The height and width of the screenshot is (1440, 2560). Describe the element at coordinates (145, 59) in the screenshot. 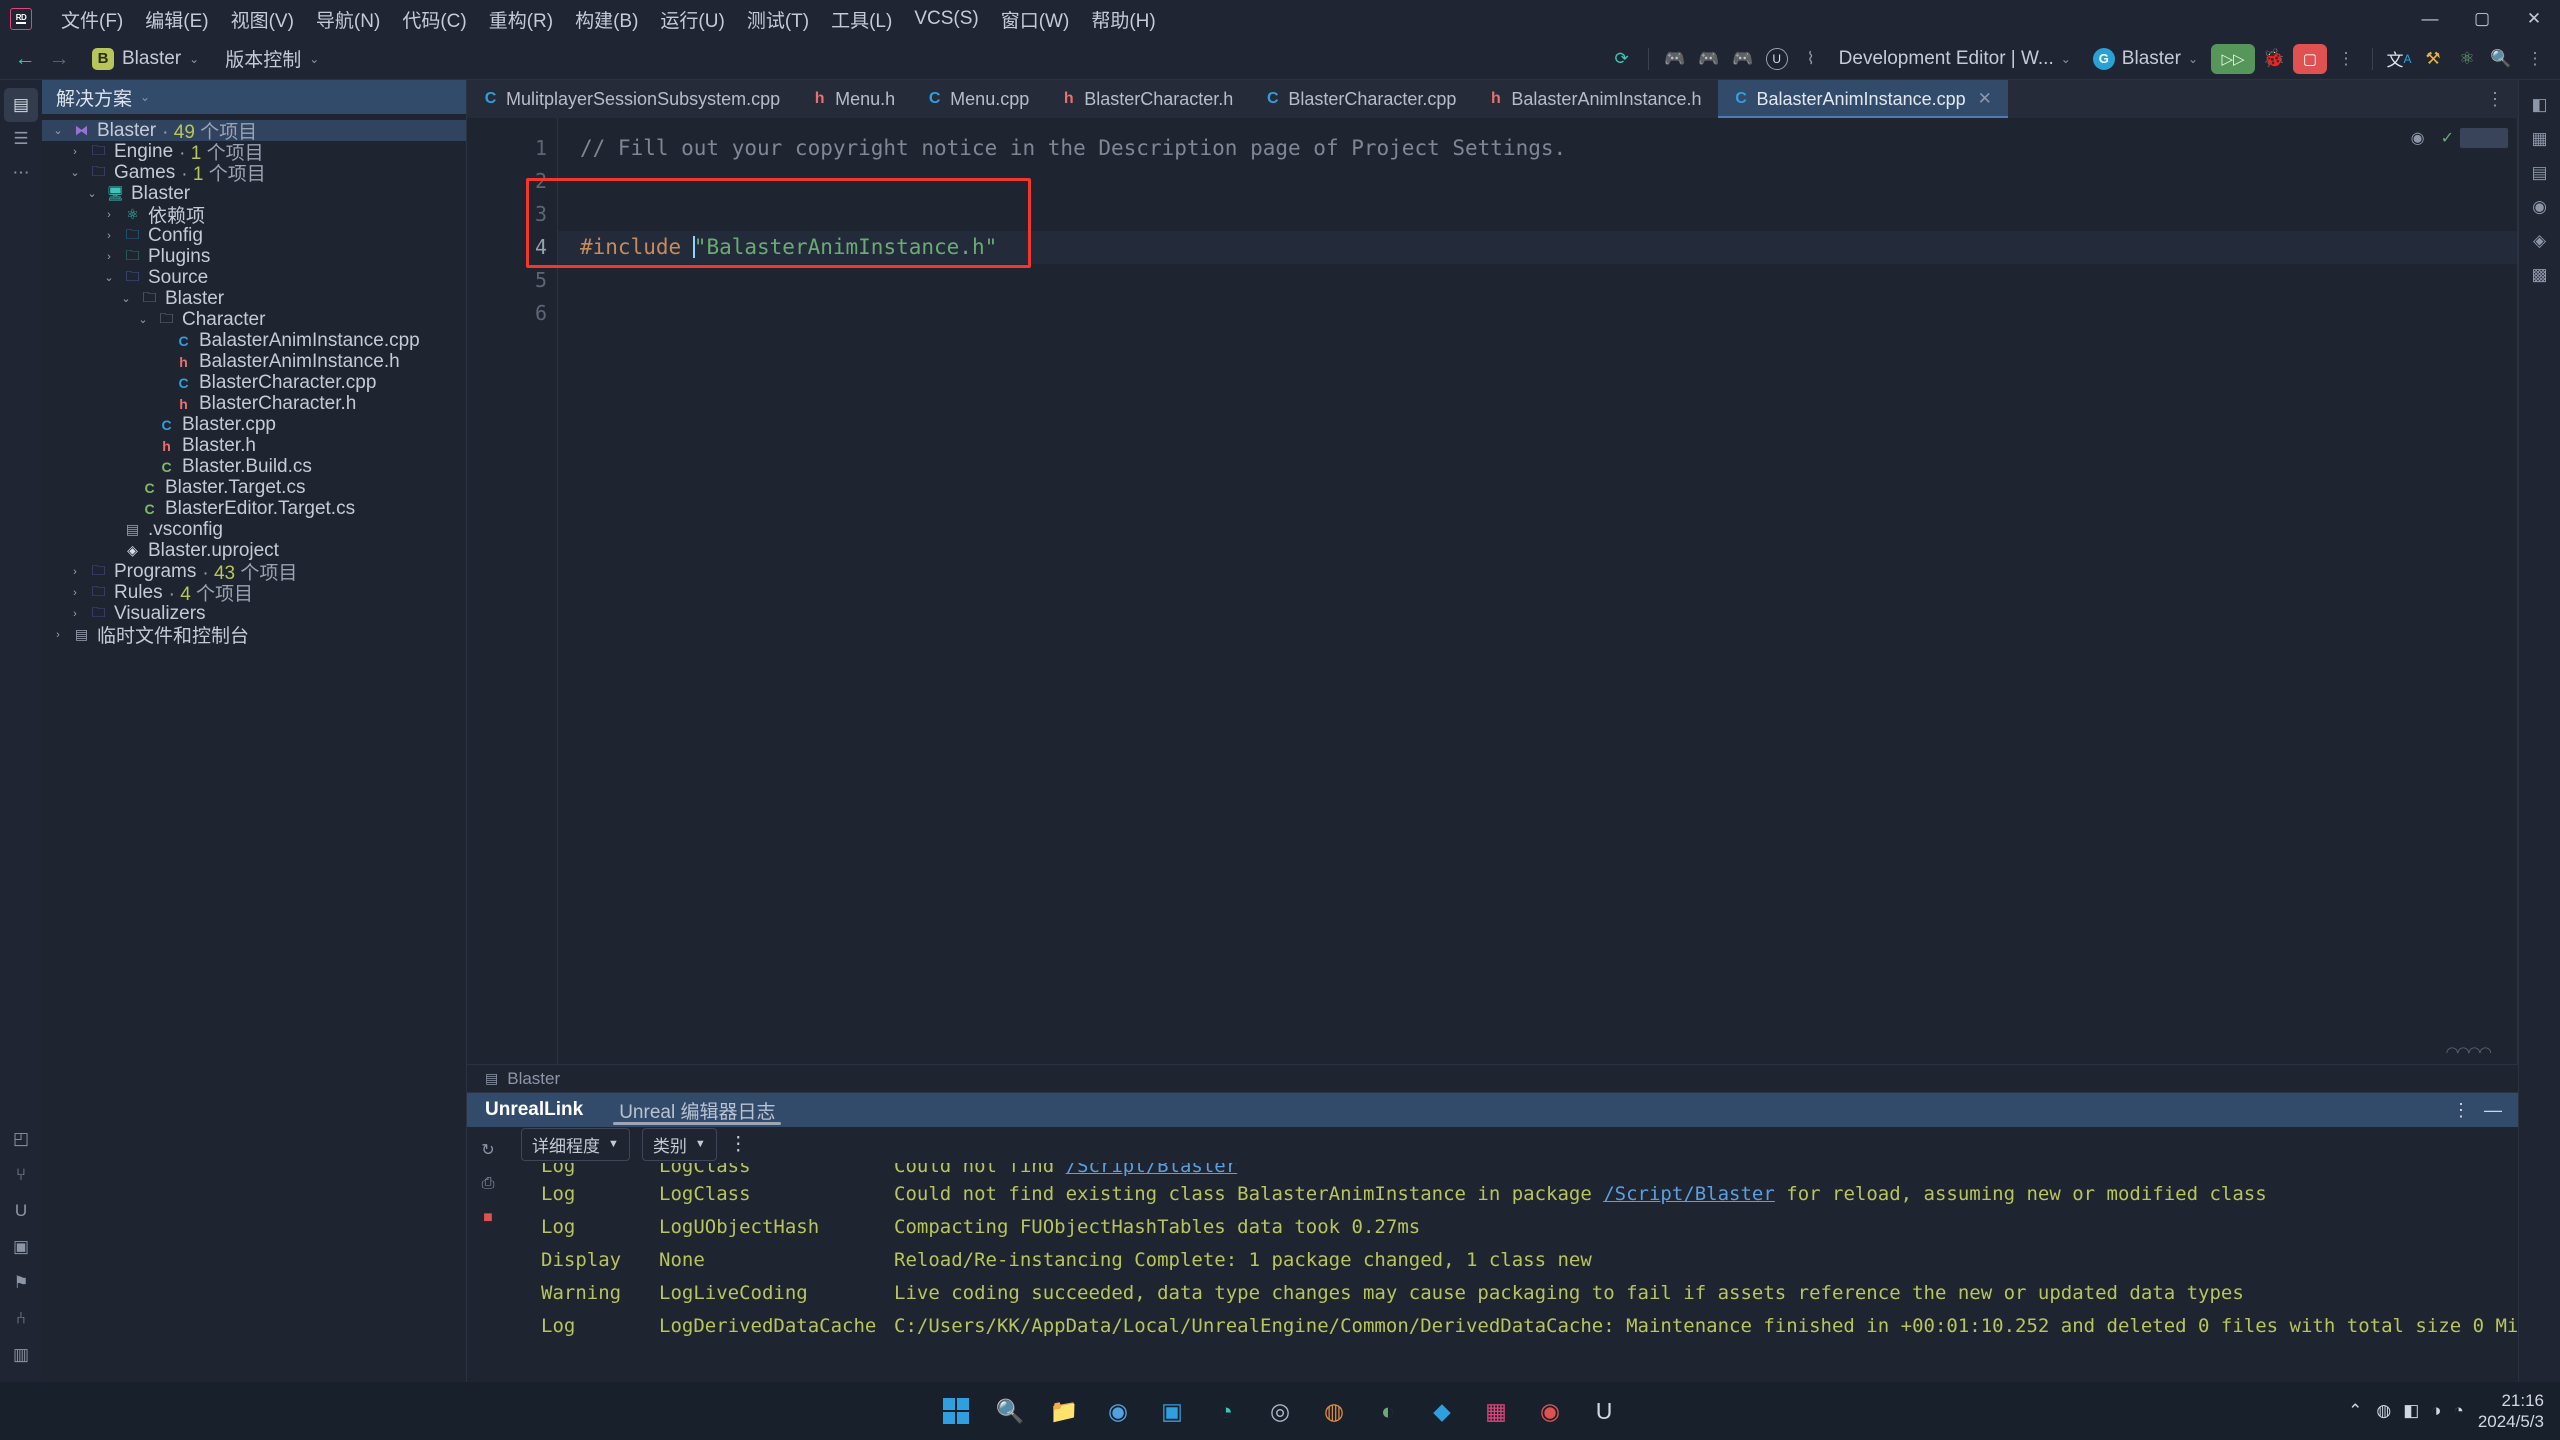

I see `project-selector: B Blaster ⌄` at that location.